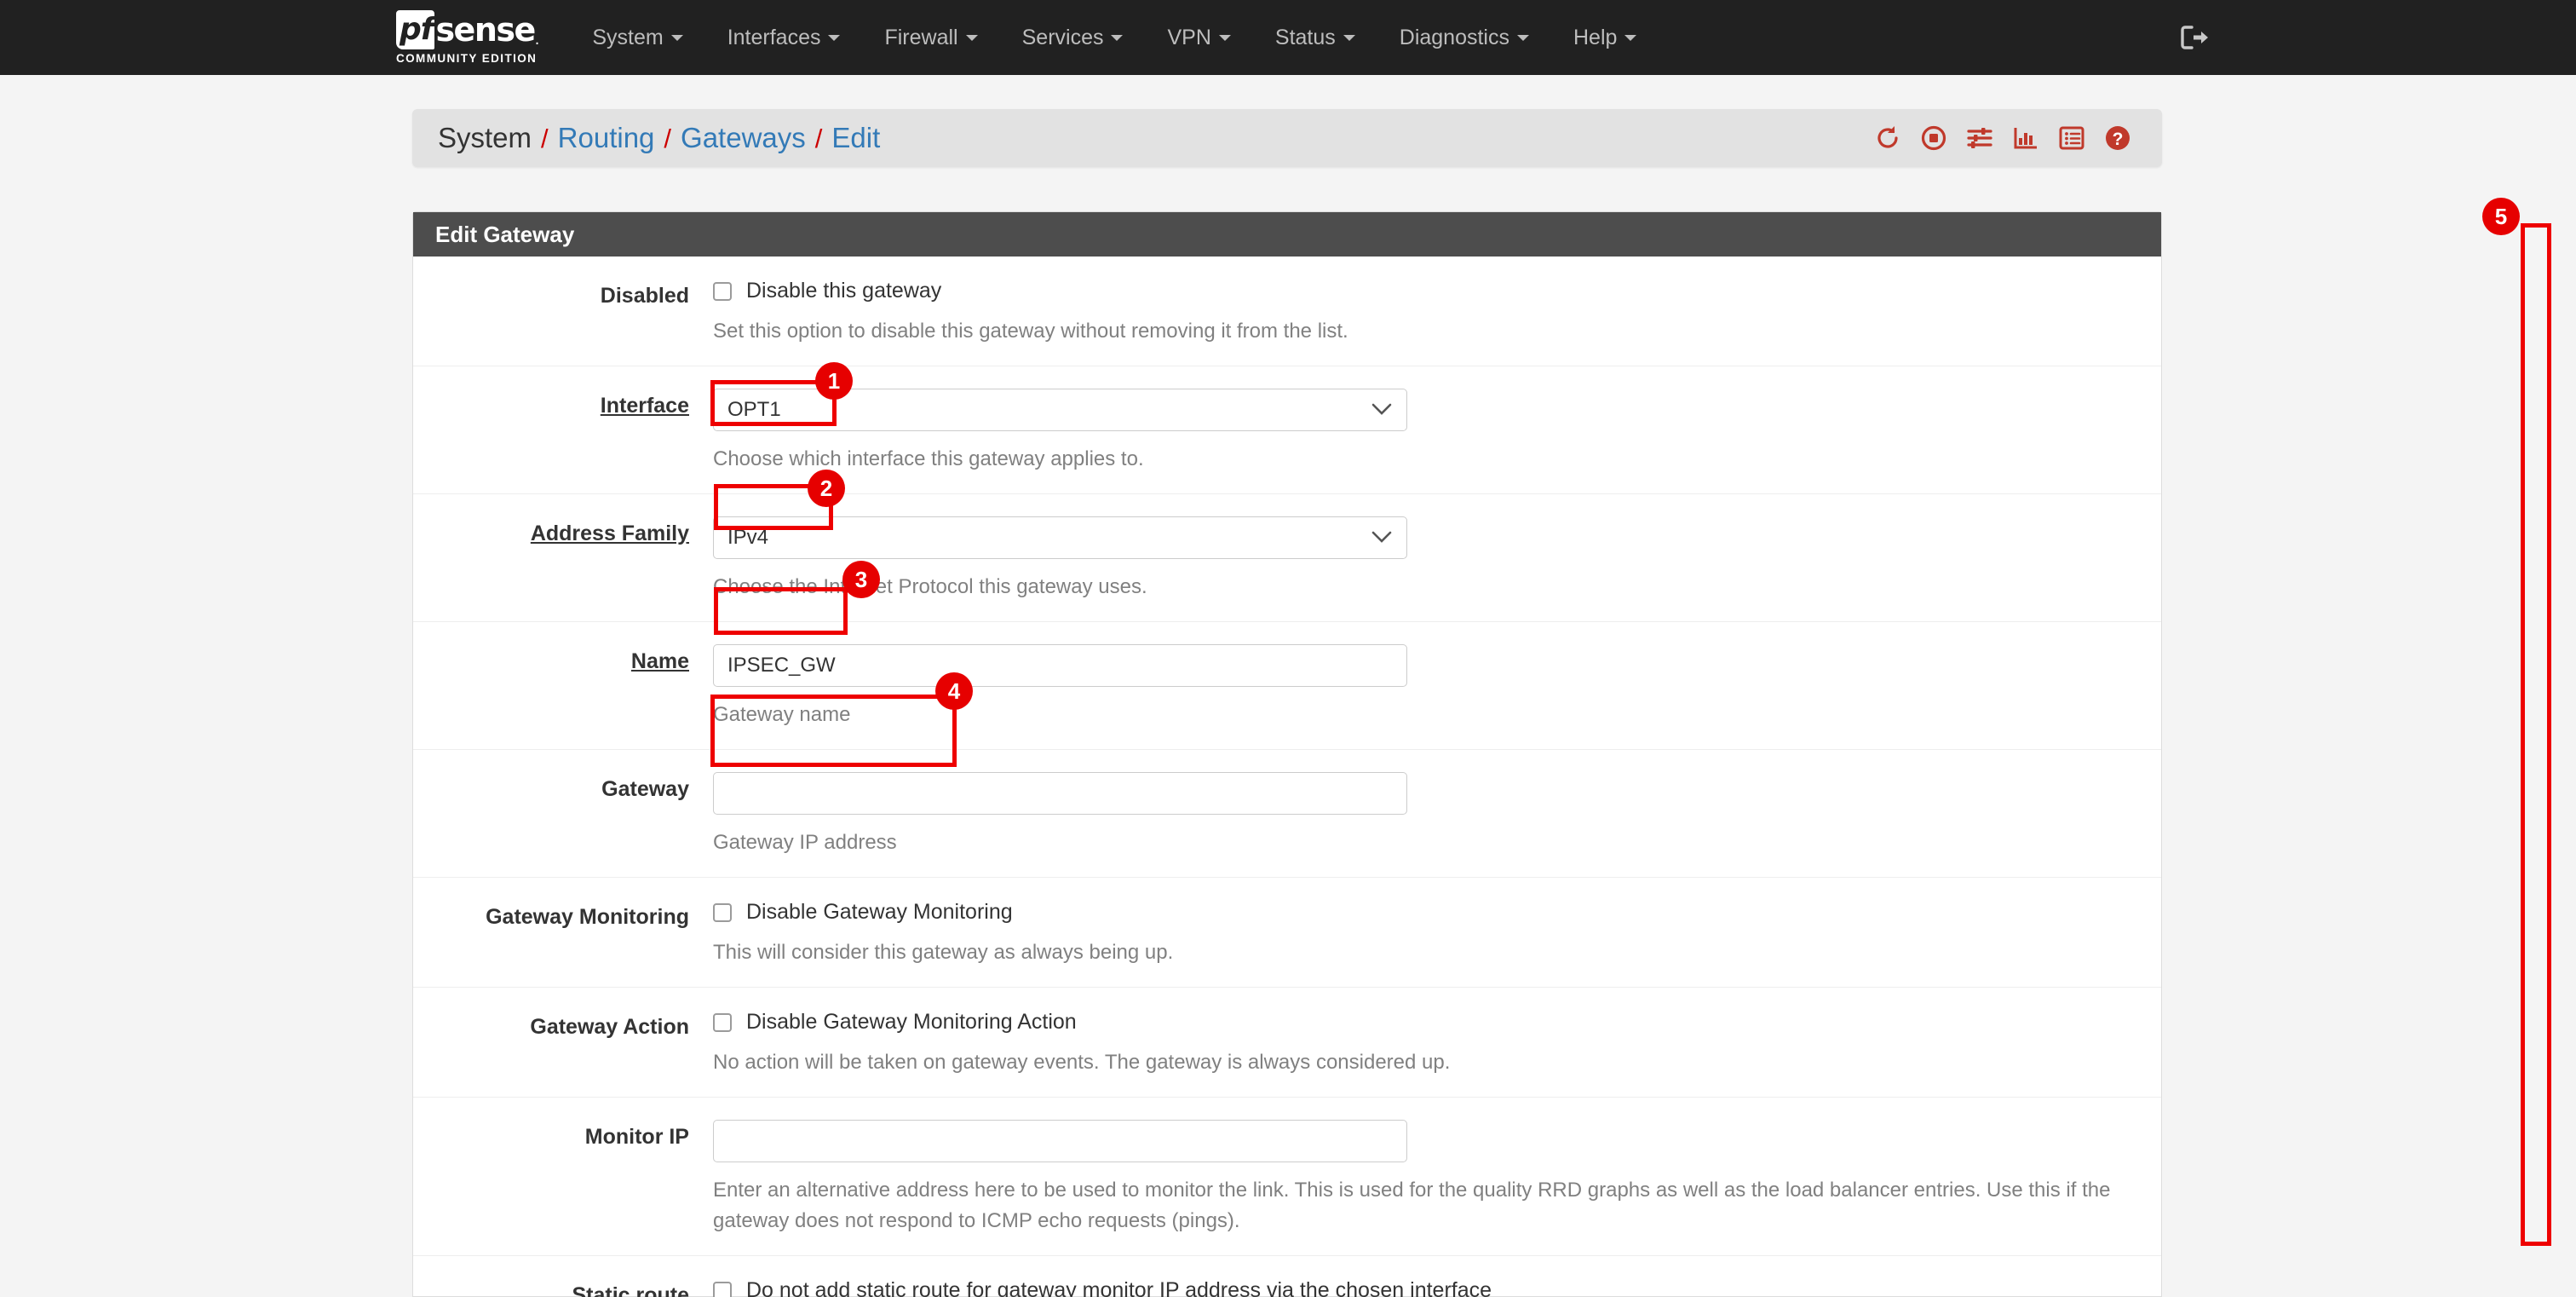 This screenshot has height=1297, width=2576. Describe the element at coordinates (1060, 1141) in the screenshot. I see `monitor-ip-input` at that location.